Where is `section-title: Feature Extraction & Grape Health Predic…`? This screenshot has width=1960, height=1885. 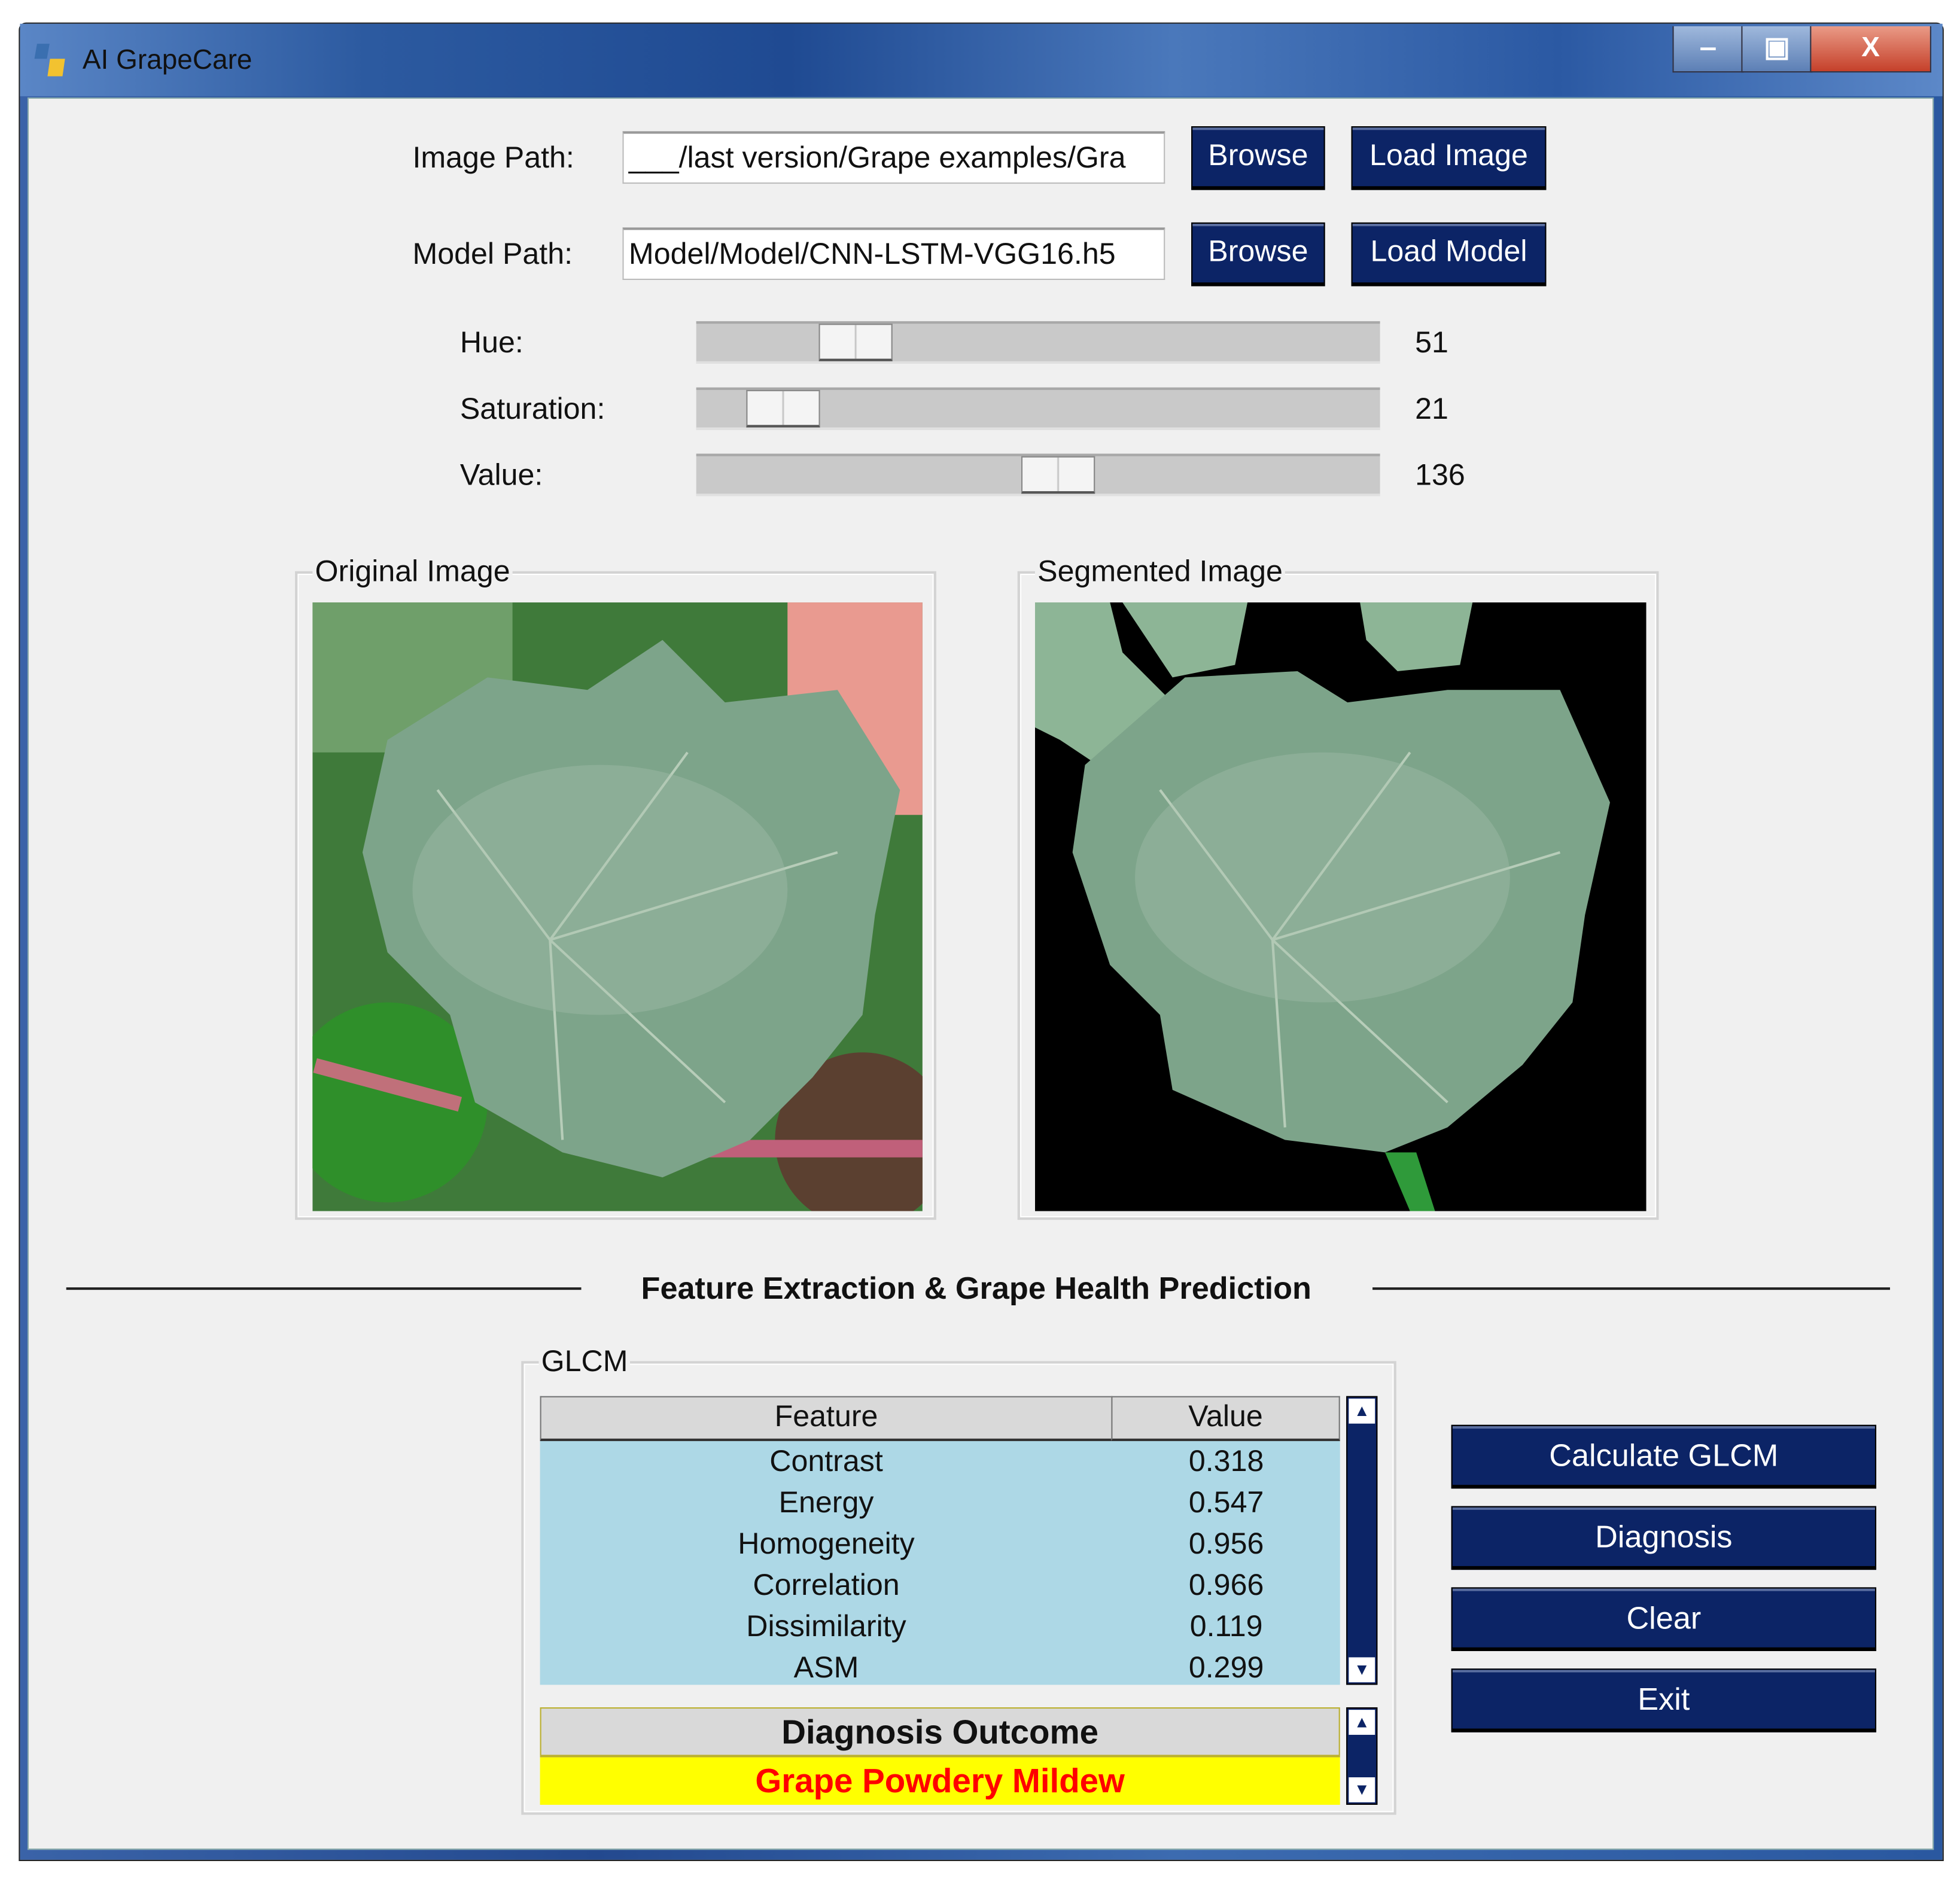 section-title: Feature Extraction & Grape Health Predic… is located at coordinates (976, 1289).